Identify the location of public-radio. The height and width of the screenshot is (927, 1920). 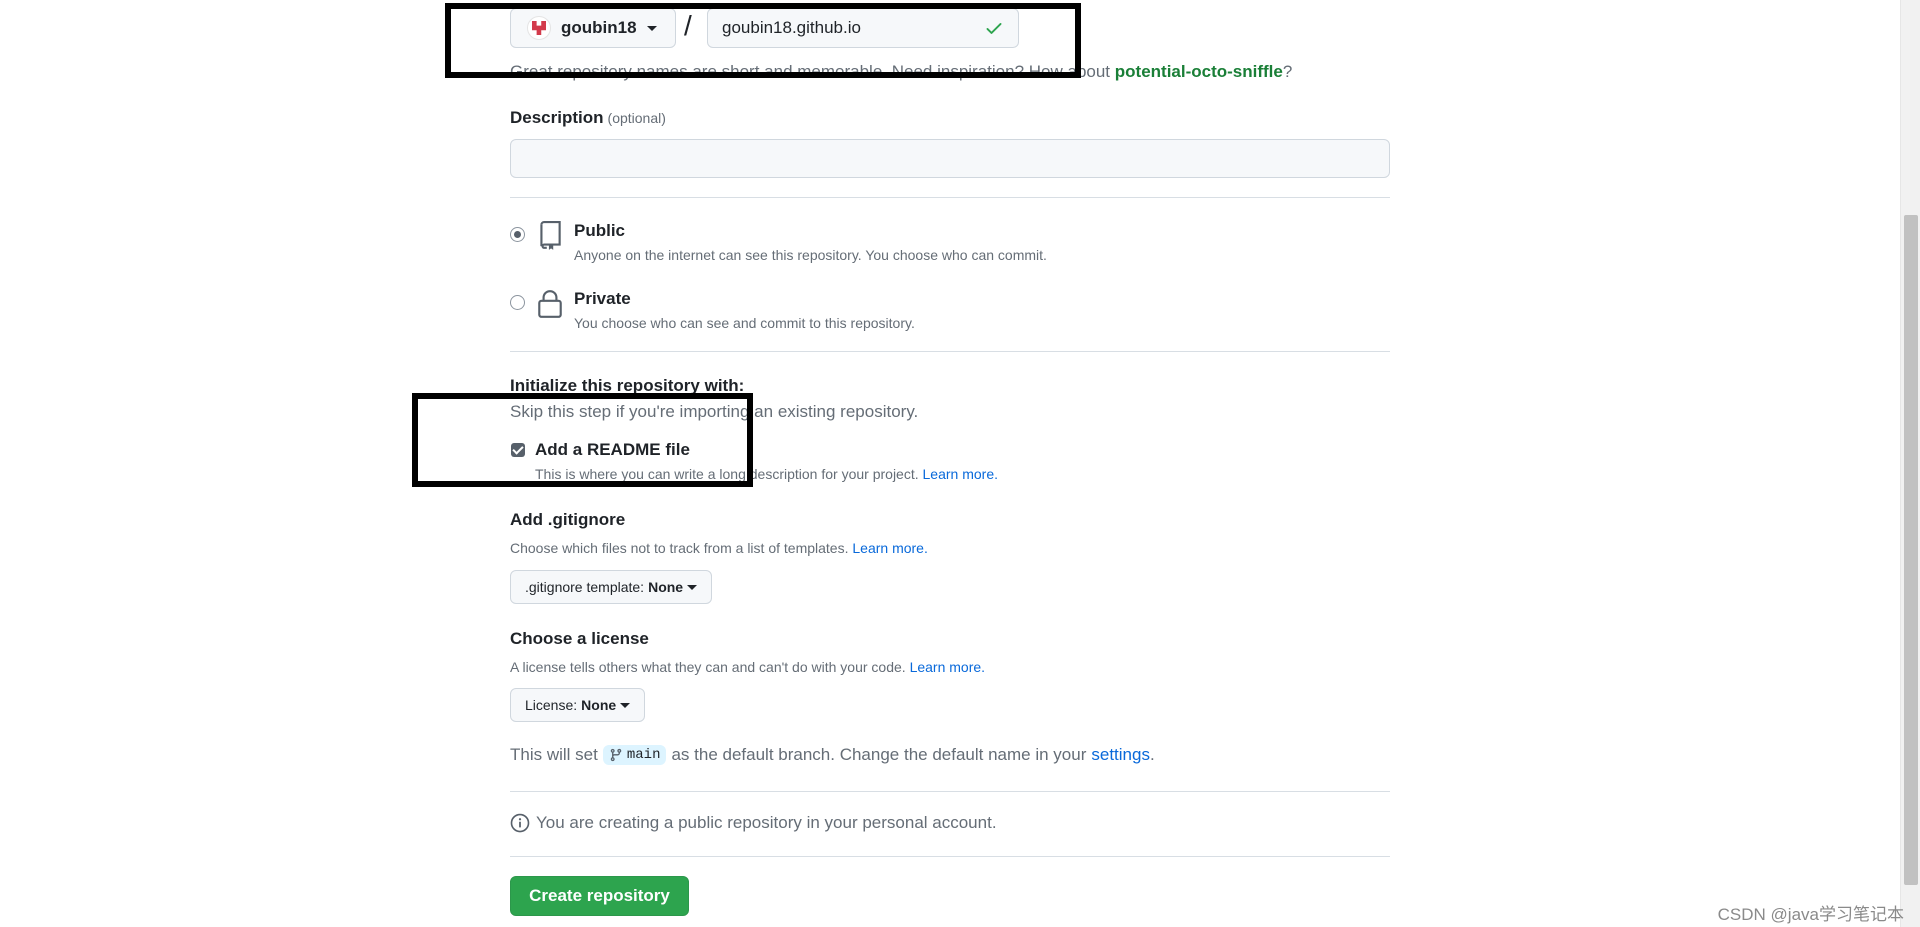
(517, 234).